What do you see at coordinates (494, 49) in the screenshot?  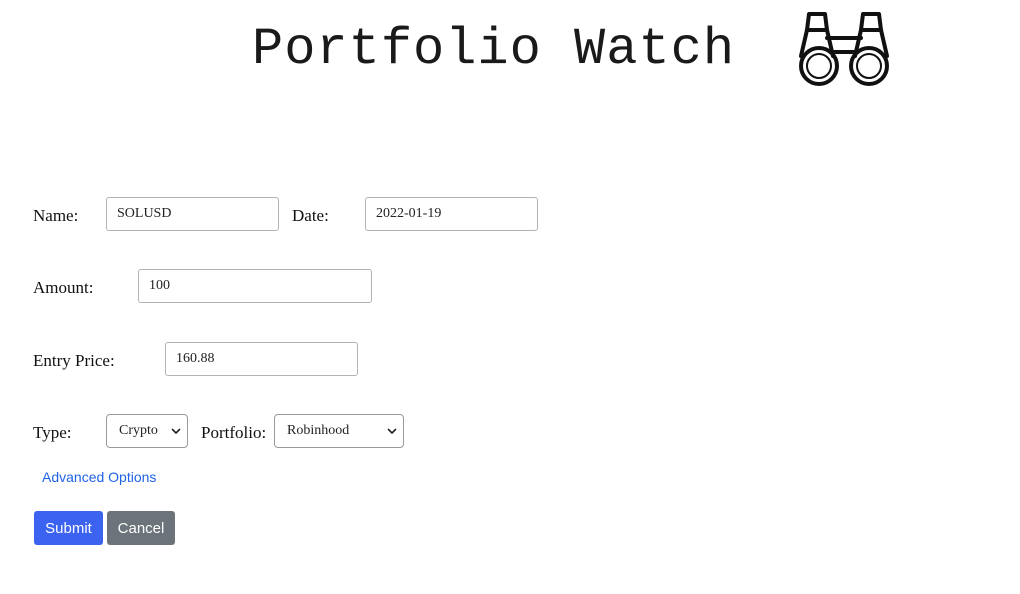 I see `page-title: Portfolio Watch` at bounding box center [494, 49].